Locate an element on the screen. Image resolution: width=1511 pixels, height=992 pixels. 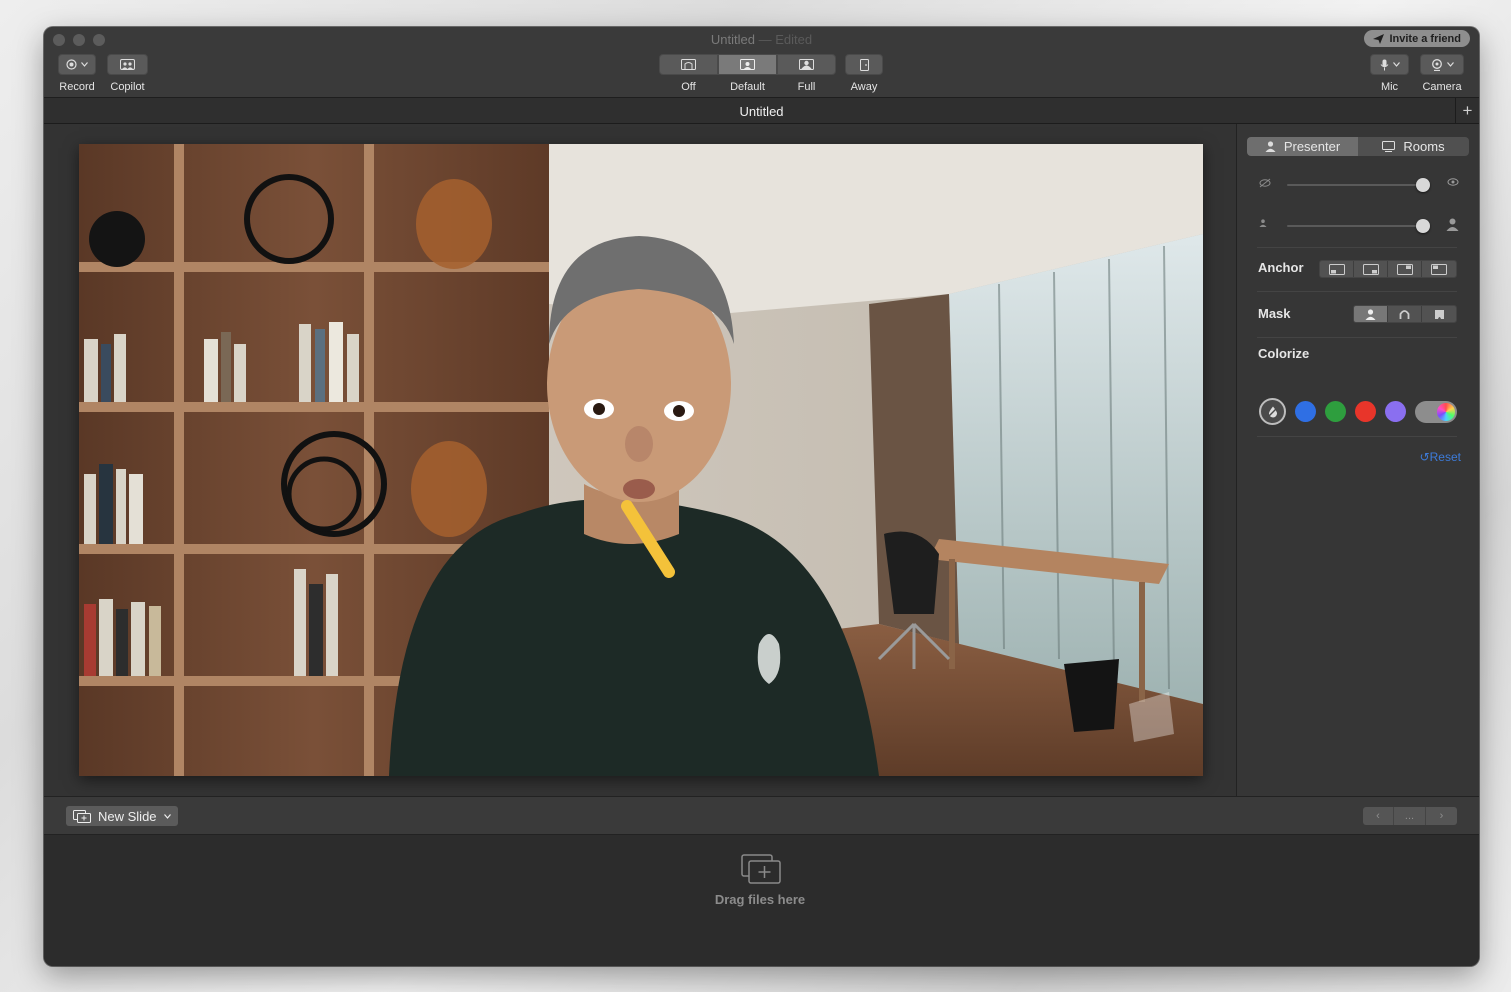
edited-indicator: — Edited is located at coordinates (785, 39).